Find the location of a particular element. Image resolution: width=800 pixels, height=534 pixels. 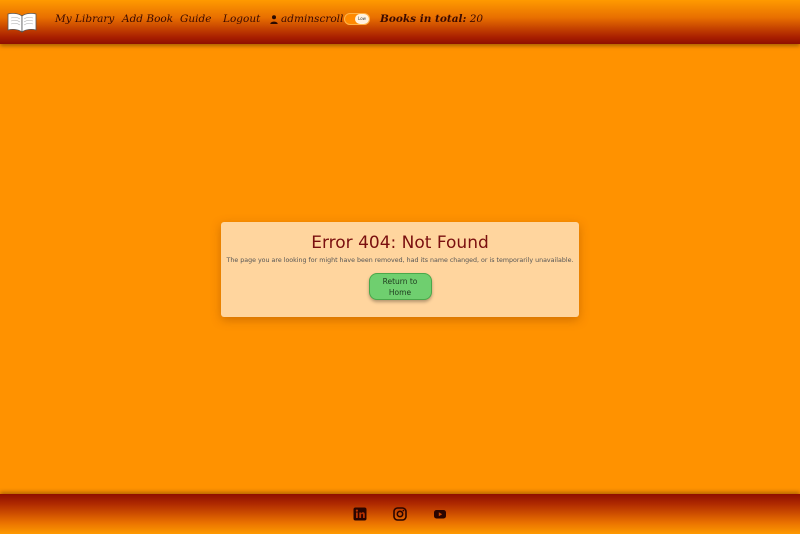

instagram-icon is located at coordinates (400, 514).